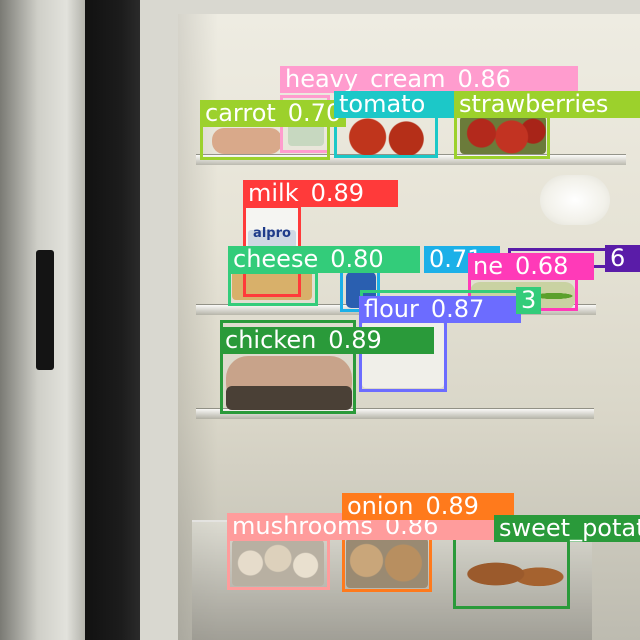 This screenshot has width=640, height=640. I want to click on detection-class: tomato, so click(382, 104).